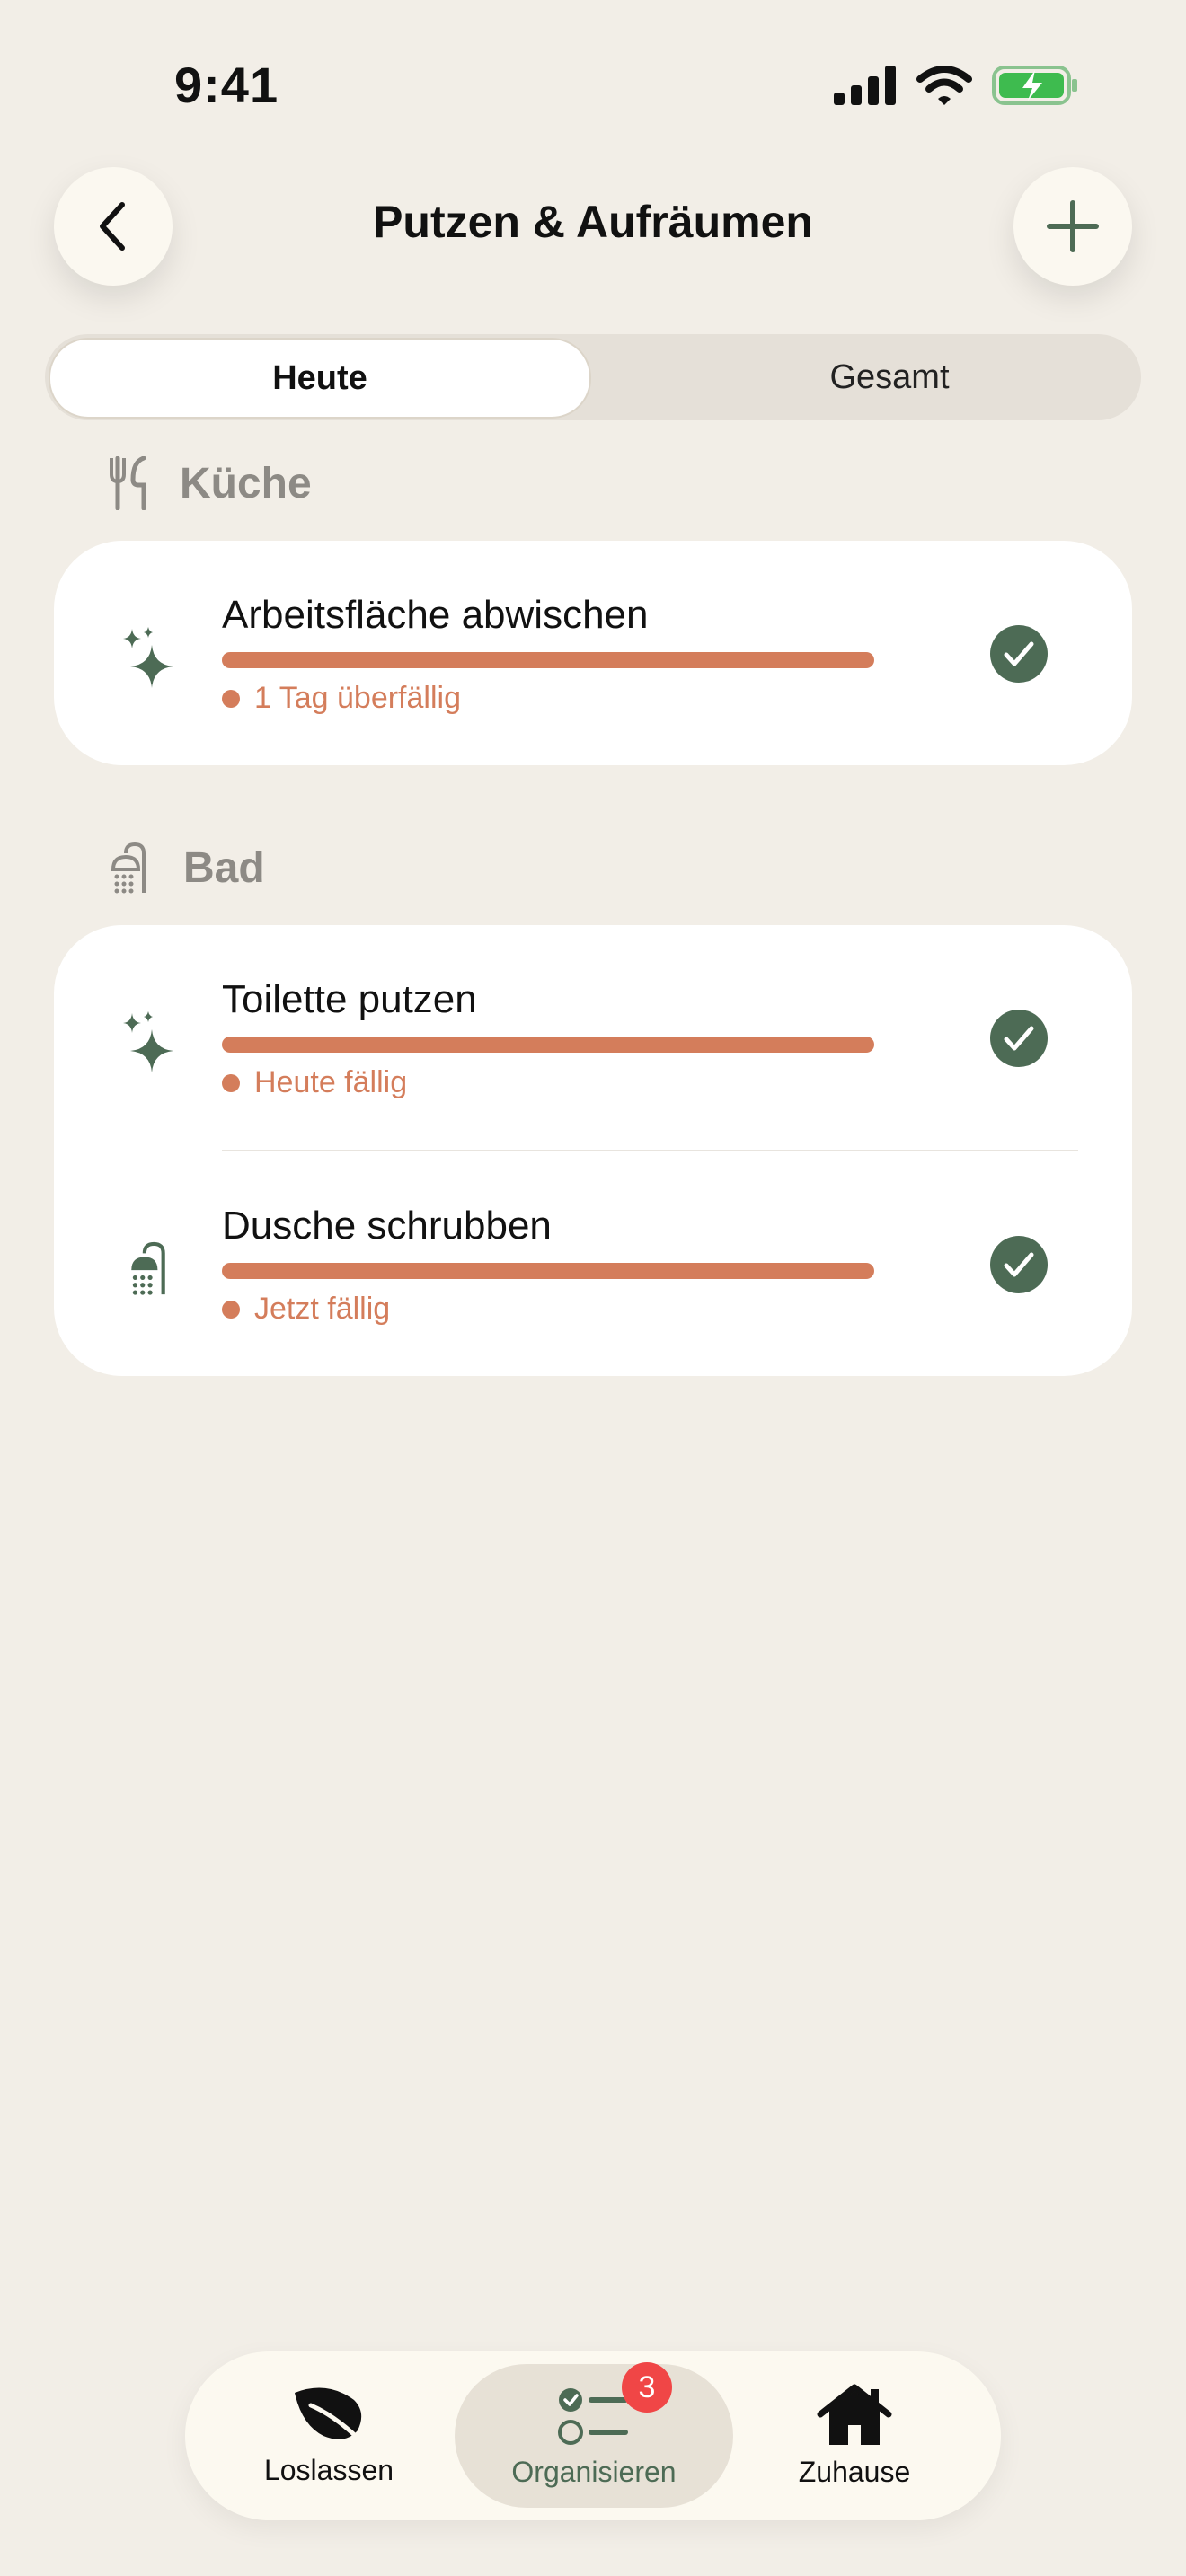 The width and height of the screenshot is (1186, 2576). Describe the element at coordinates (435, 615) in the screenshot. I see `task-title: Arbeitsfläche abwischen` at that location.